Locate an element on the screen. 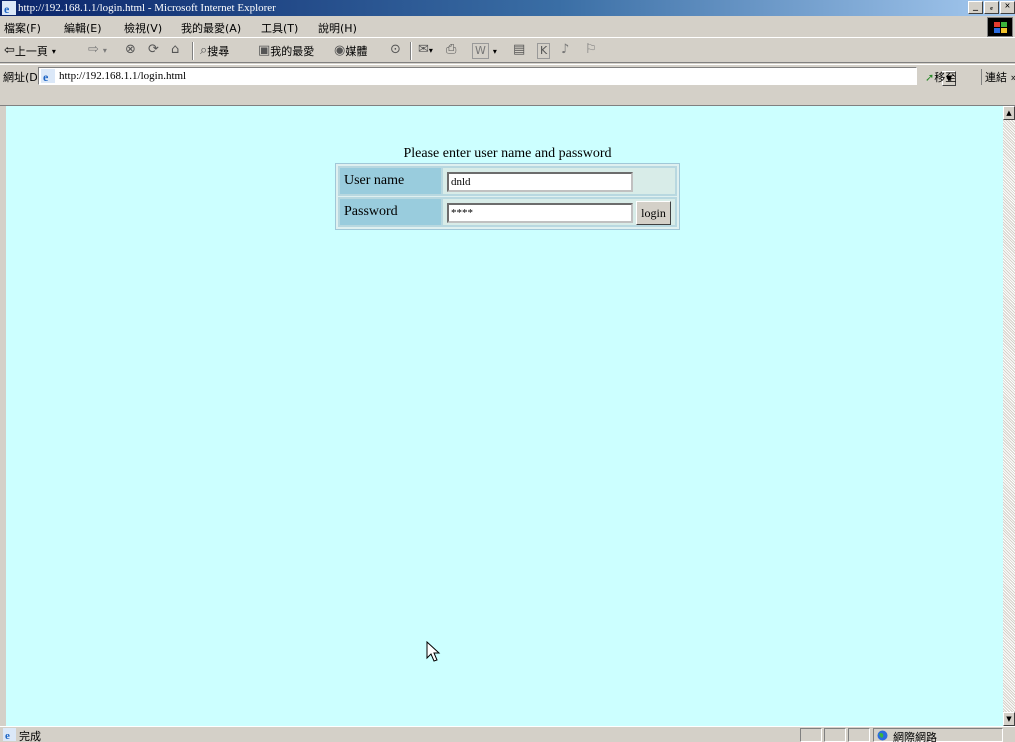  home-icon: ⌂ is located at coordinates (175, 49).